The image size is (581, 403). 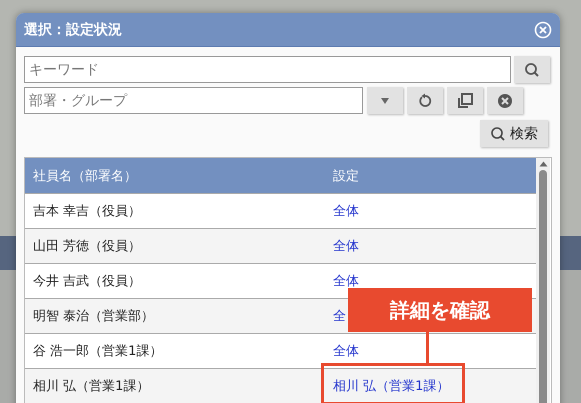 What do you see at coordinates (427, 347) in the screenshot?
I see `leader-line` at bounding box center [427, 347].